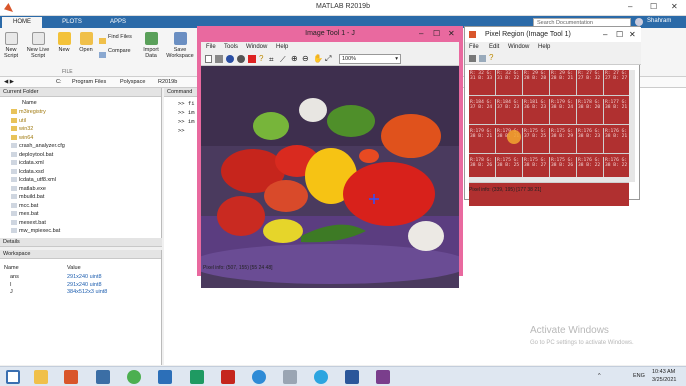  Describe the element at coordinates (42, 146) in the screenshot. I see `folder-list-item: crash_analyzer.cfg` at that location.